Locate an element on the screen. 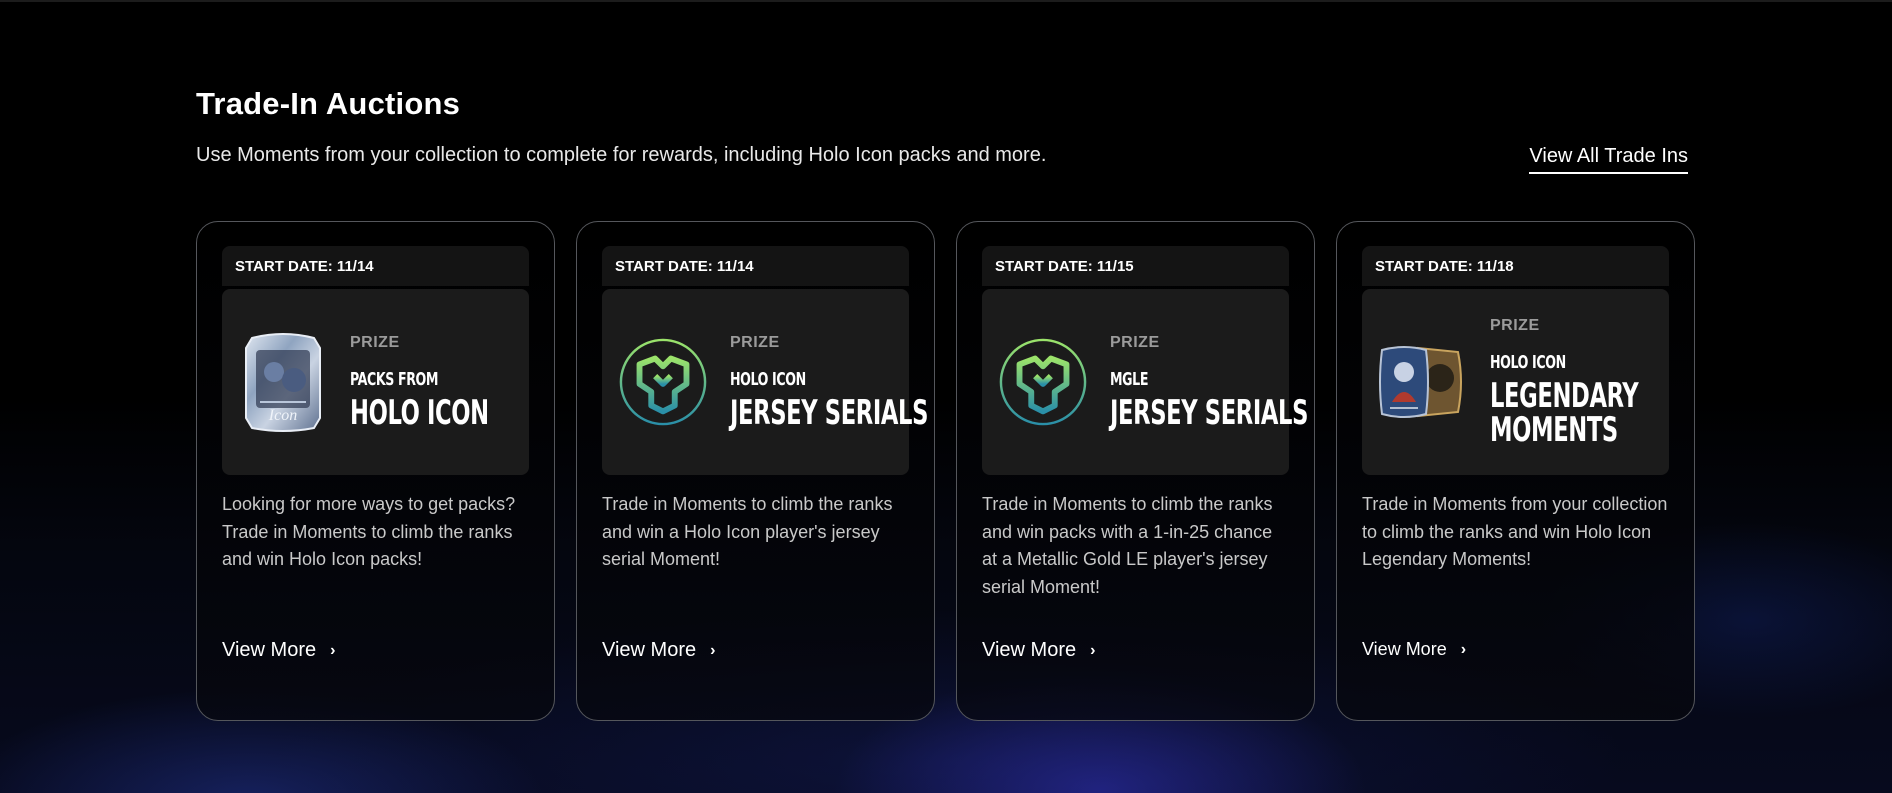 The width and height of the screenshot is (1892, 793). legendary-moment-cards-image is located at coordinates (1423, 382).